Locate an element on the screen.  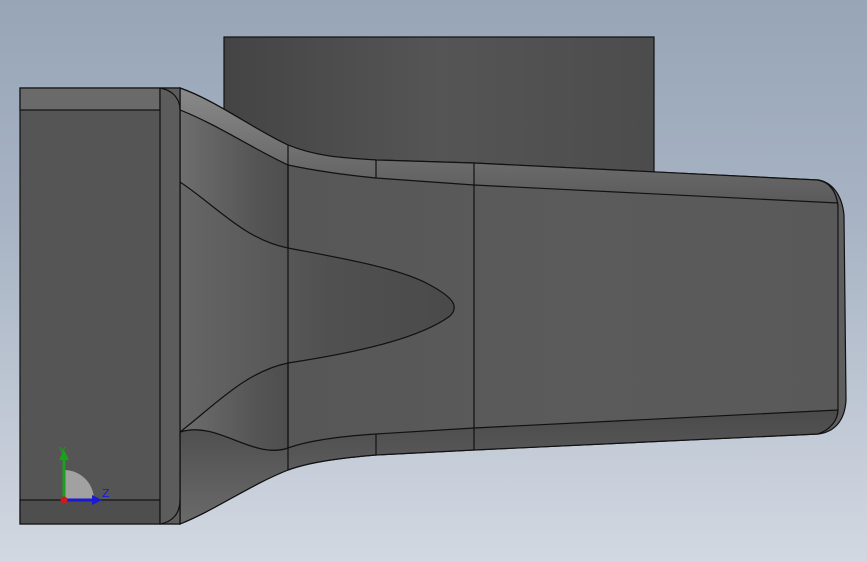
flange-side-face is located at coordinates (170, 306).